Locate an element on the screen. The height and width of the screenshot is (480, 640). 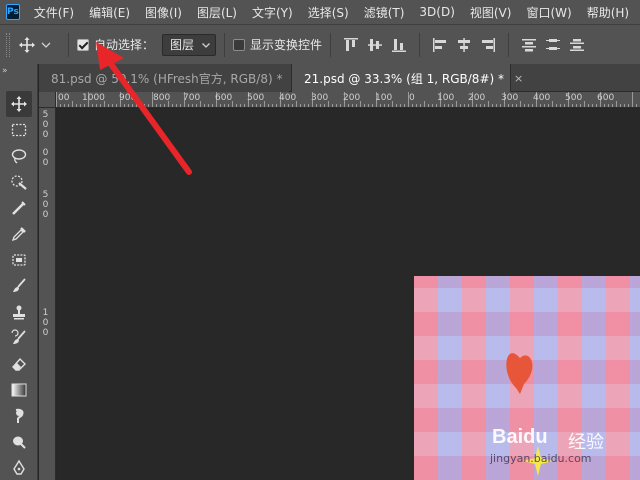
rectangular-marquee-icon is located at coordinates (19, 130).